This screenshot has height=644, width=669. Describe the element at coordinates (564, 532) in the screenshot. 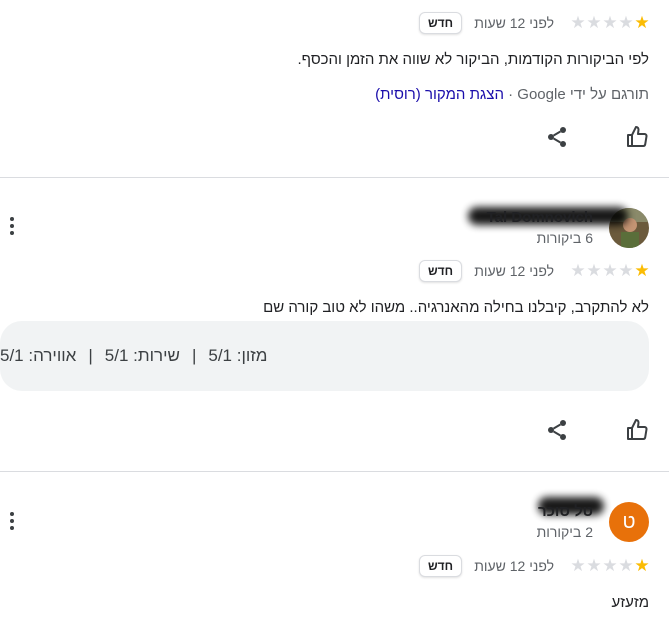

I see `review3-reviews-count: 2 ביקורות` at that location.